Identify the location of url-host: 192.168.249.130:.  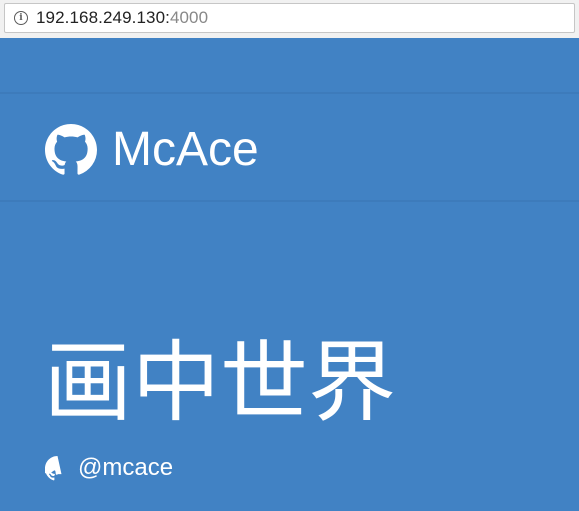
(103, 17).